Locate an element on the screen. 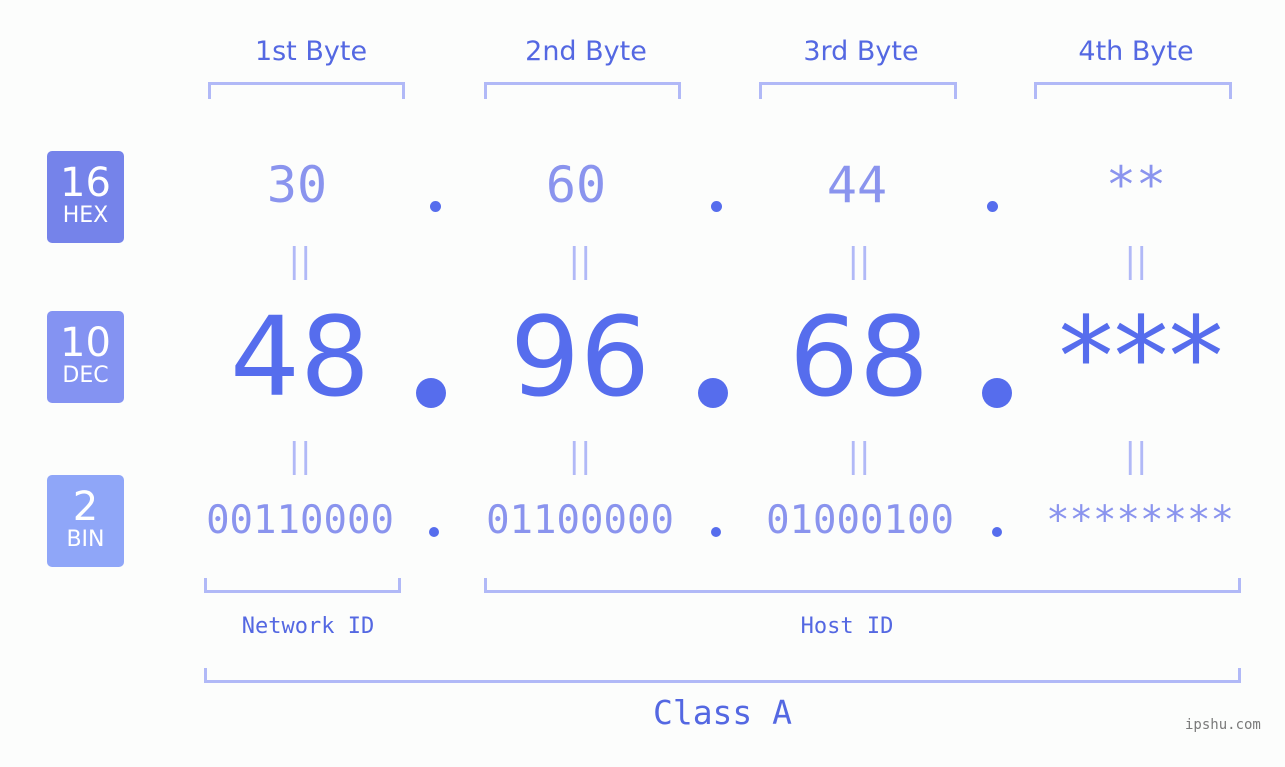 This screenshot has height=767, width=1285. dec-badge: 10 DEC is located at coordinates (85, 357).